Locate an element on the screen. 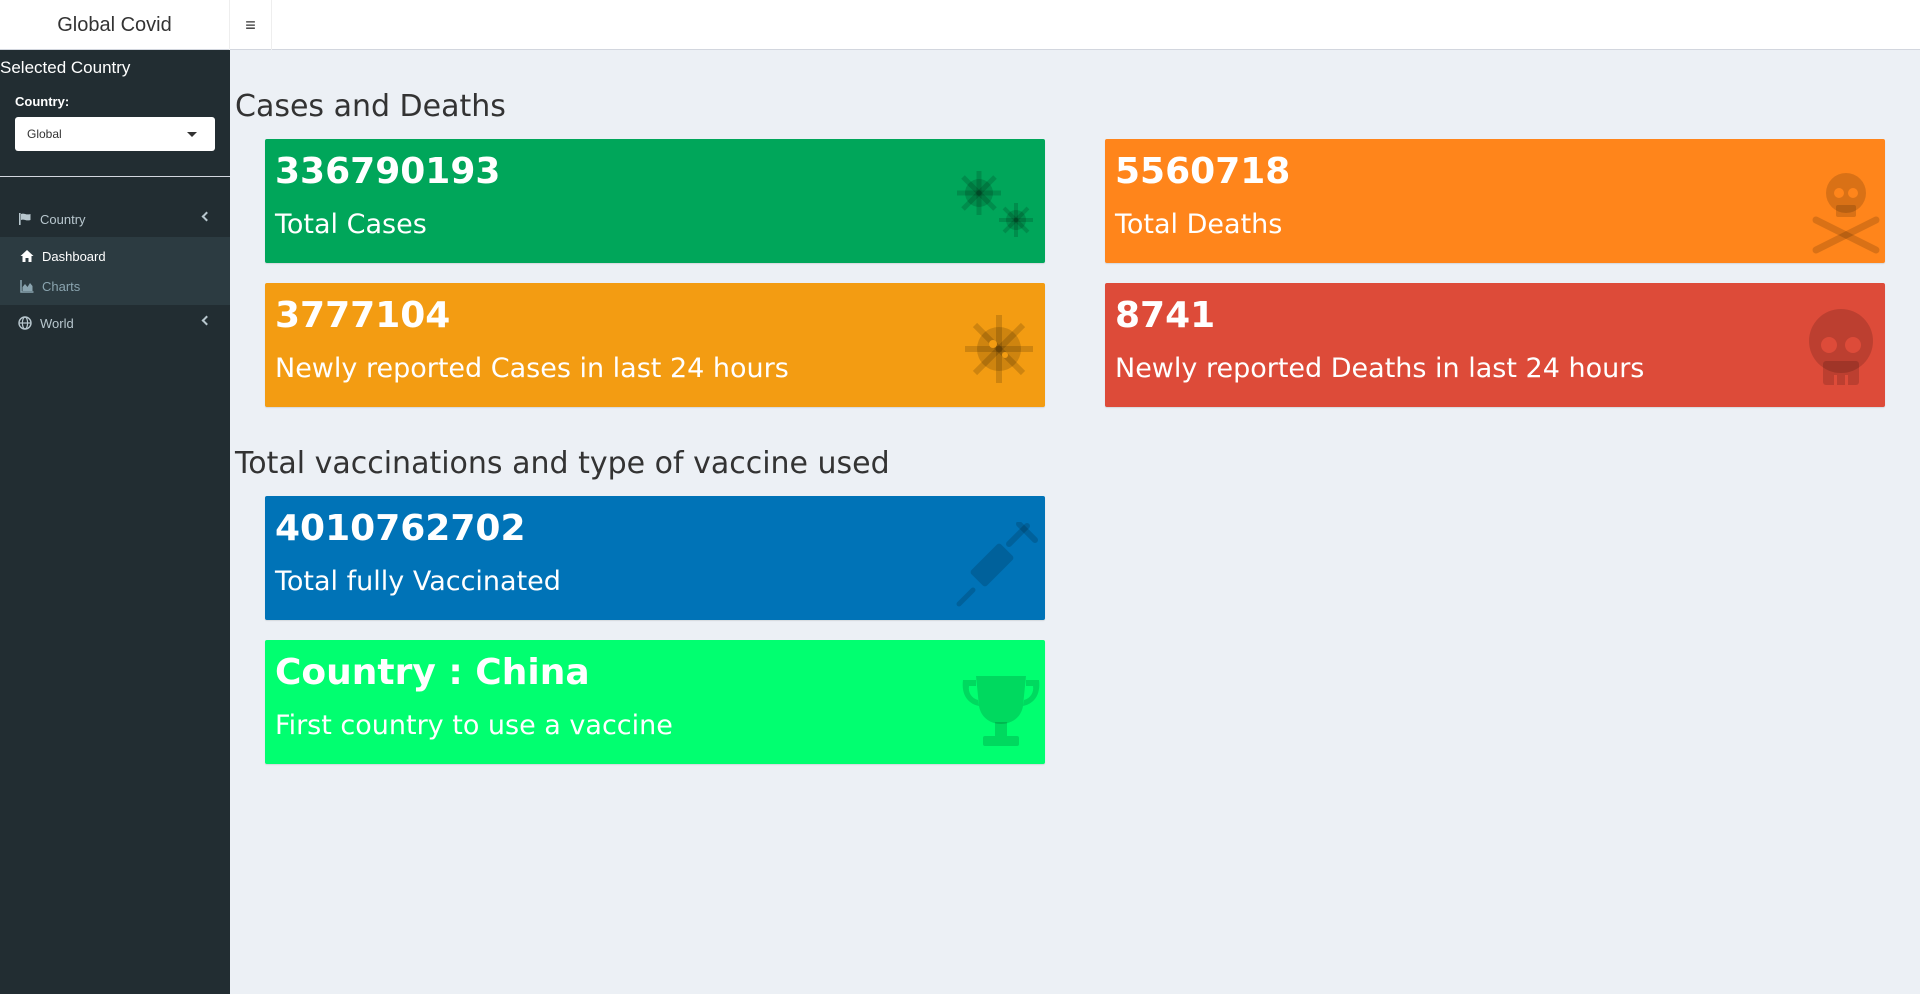 Image resolution: width=1920 pixels, height=994 pixels. vaccinated-box: 4010762702 Total fully Vaccinated is located at coordinates (655, 558).